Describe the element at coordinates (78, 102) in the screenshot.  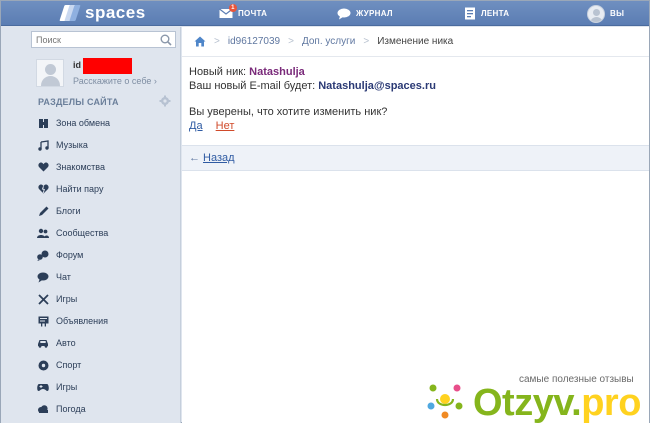
I see `section-title: РАЗДЕЛЫ САЙТА` at that location.